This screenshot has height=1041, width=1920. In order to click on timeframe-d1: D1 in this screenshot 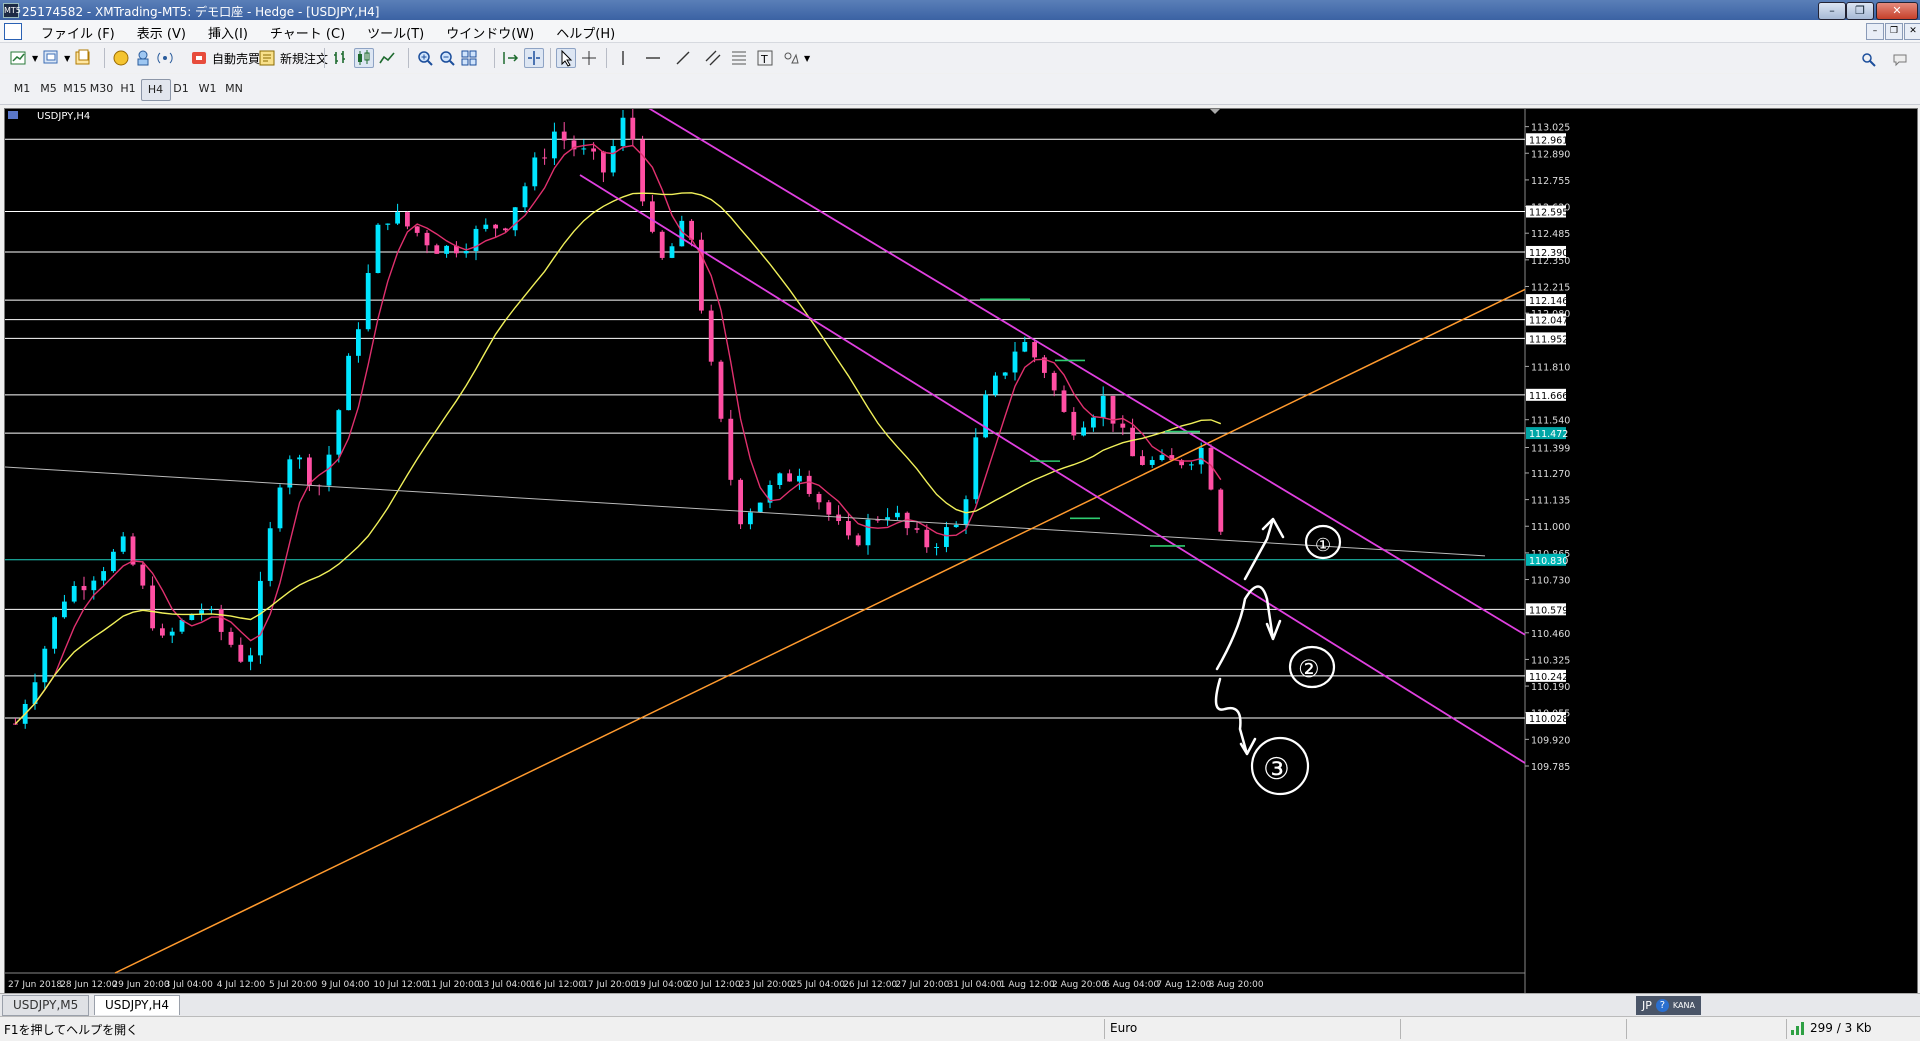, I will do `click(181, 89)`.